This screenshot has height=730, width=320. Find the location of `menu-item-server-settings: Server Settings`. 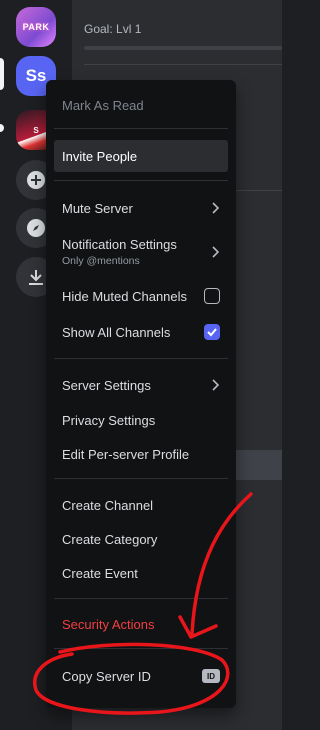

menu-item-server-settings: Server Settings is located at coordinates (141, 385).